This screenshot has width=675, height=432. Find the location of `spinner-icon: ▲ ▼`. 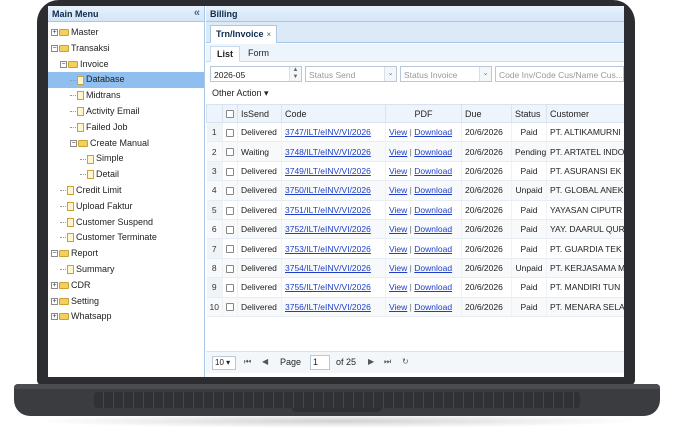

spinner-icon: ▲ ▼ is located at coordinates (295, 74).